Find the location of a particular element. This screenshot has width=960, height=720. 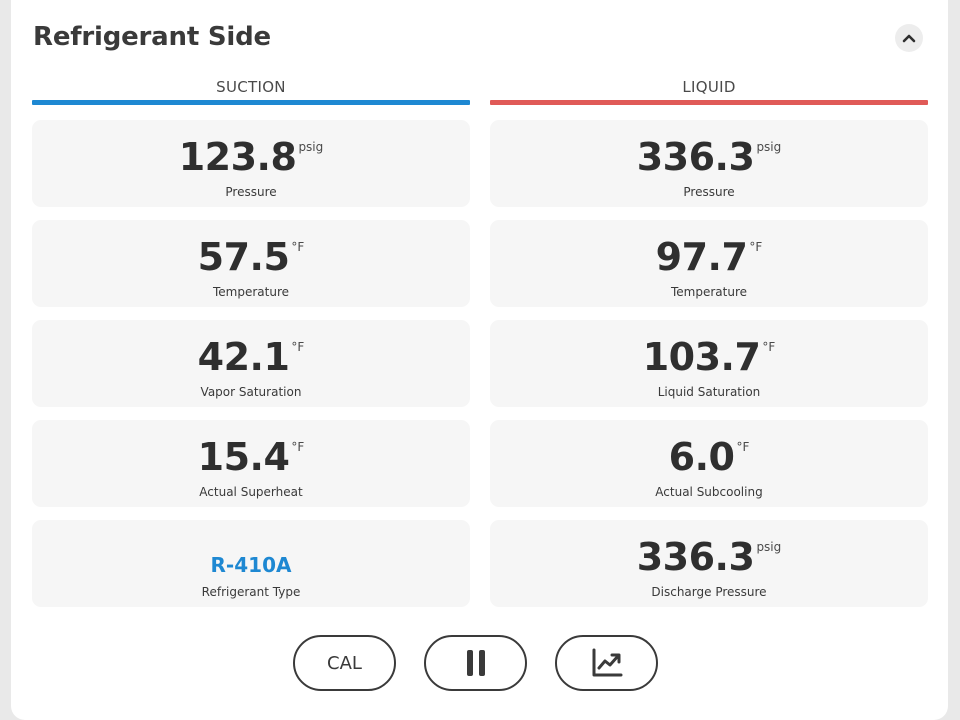

suction-heading: SUCTION is located at coordinates (251, 87).